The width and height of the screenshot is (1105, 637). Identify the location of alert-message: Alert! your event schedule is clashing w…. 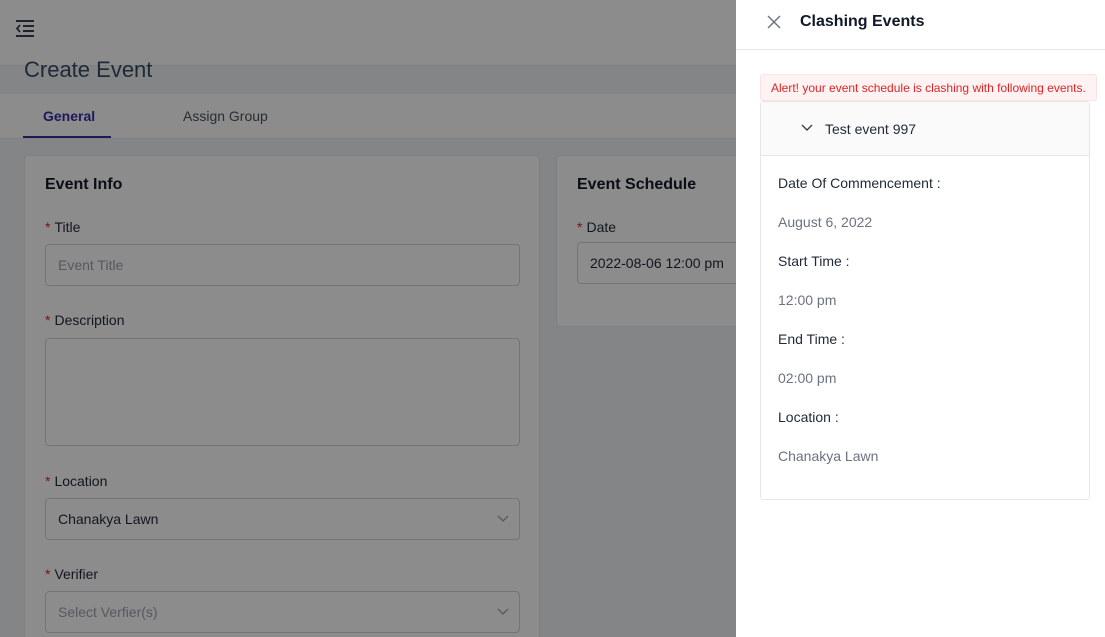
(928, 87).